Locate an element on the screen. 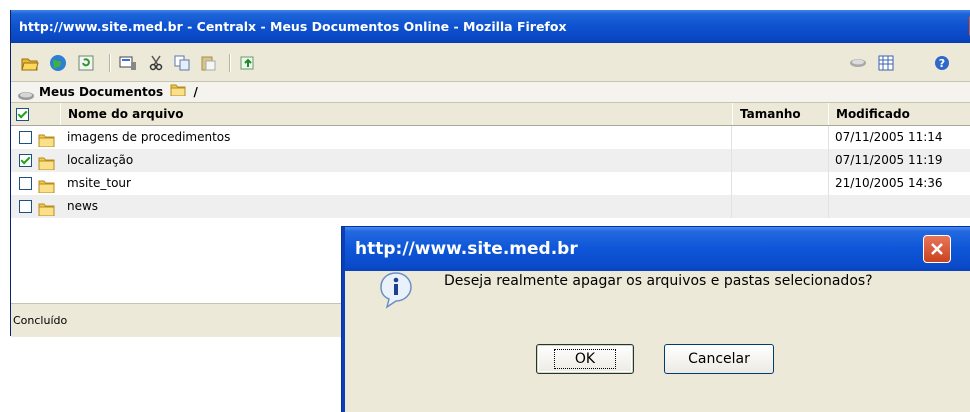 The width and height of the screenshot is (970, 412). file-list-header: Nome do arquivo Tamanho Modificado is located at coordinates (490, 114).